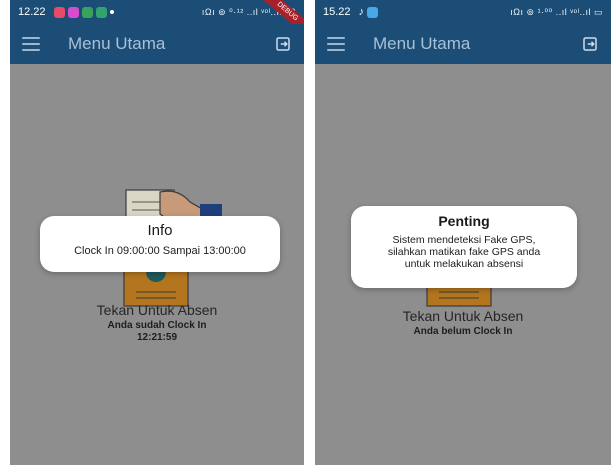 The image size is (611, 465). Describe the element at coordinates (464, 221) in the screenshot. I see `dialog-title: Penting` at that location.